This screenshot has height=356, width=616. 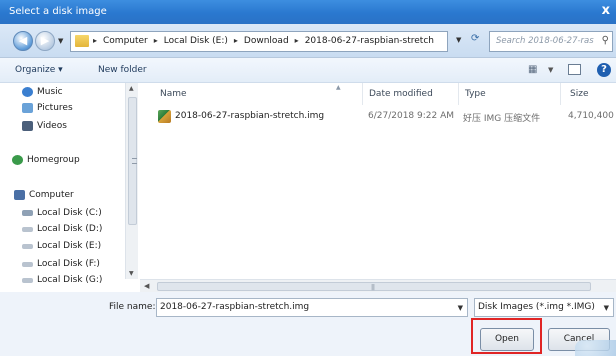 What do you see at coordinates (27, 92) in the screenshot?
I see `music-icon` at bounding box center [27, 92].